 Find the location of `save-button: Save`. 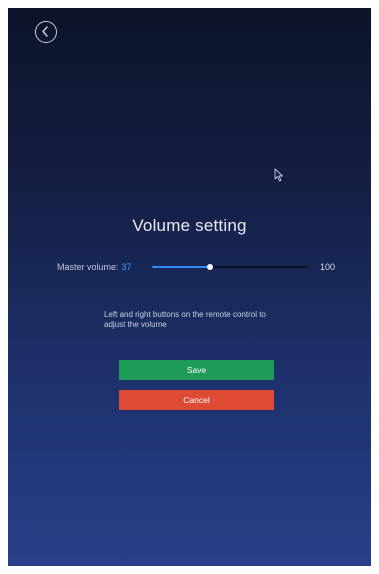

save-button: Save is located at coordinates (196, 370).